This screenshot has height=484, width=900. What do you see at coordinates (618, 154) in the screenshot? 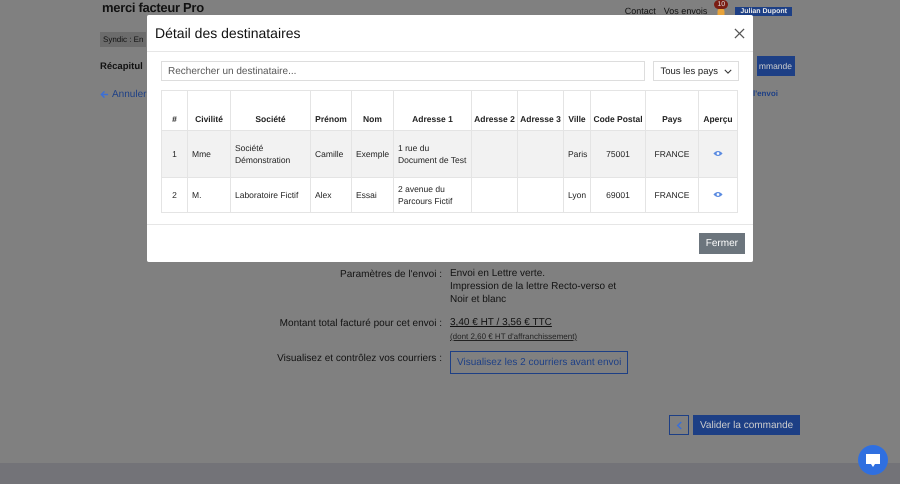
I see `table-cell: 75001` at bounding box center [618, 154].